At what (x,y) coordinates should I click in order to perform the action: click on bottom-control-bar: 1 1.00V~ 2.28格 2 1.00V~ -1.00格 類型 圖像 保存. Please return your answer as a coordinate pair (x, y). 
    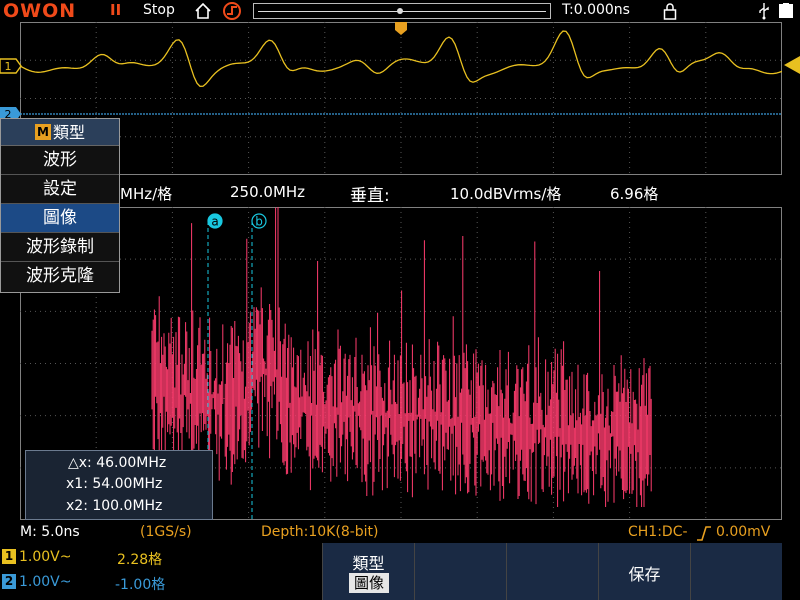
    Looking at the image, I should click on (400, 571).